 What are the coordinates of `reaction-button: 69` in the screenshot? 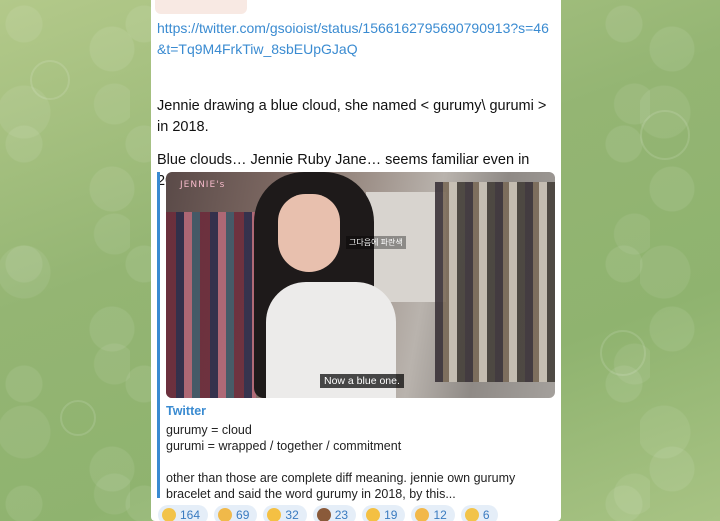 It's located at (236, 513).